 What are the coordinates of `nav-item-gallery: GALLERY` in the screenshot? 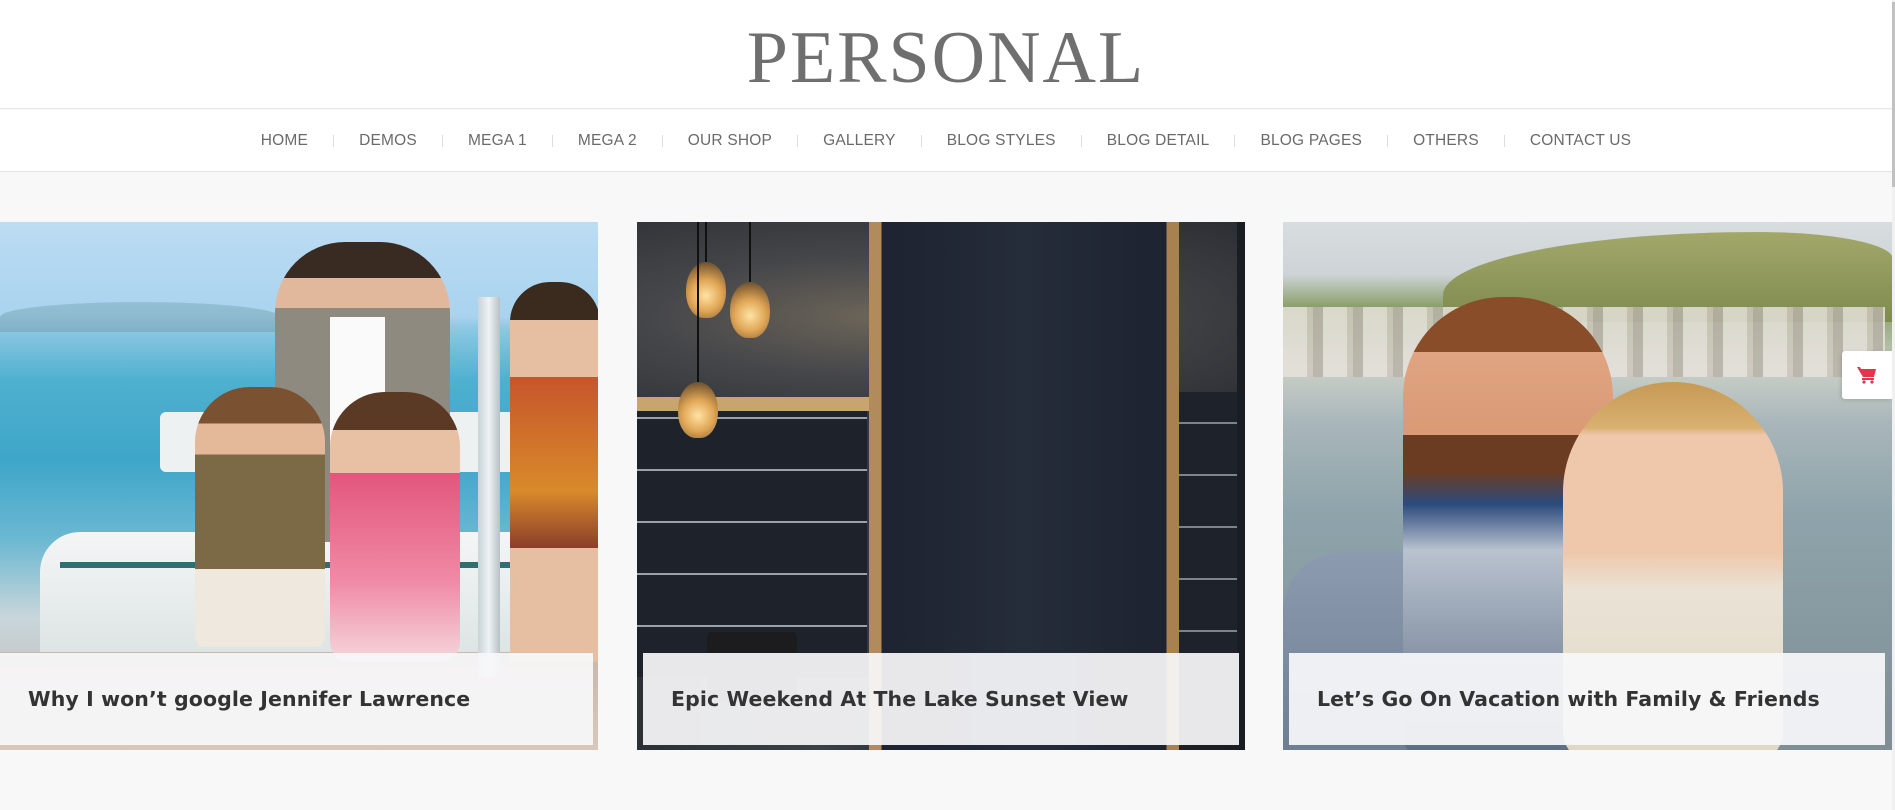 It's located at (859, 141).